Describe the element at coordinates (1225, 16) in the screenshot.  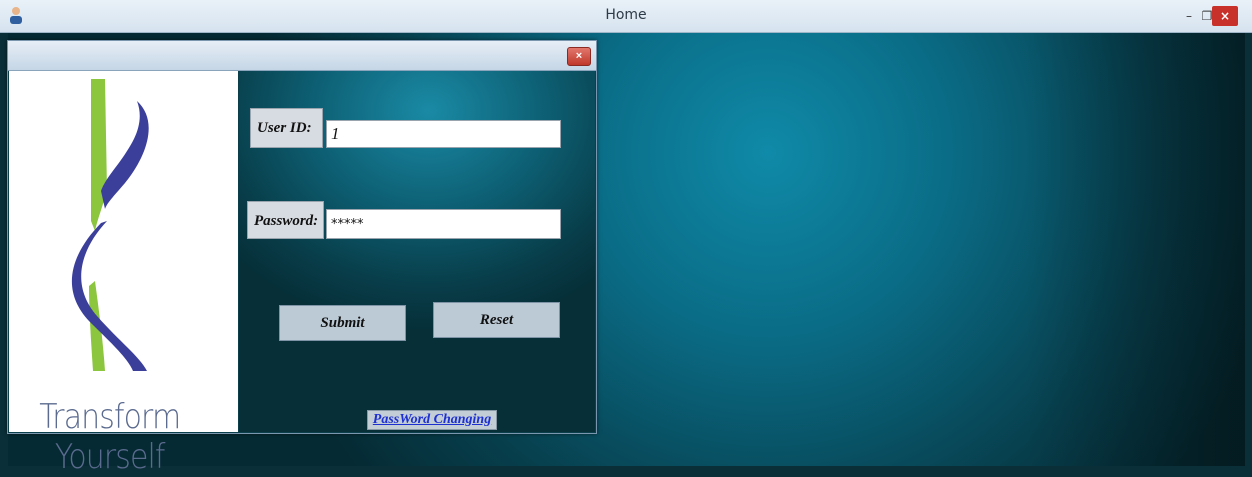
I see `close-button: ×` at that location.